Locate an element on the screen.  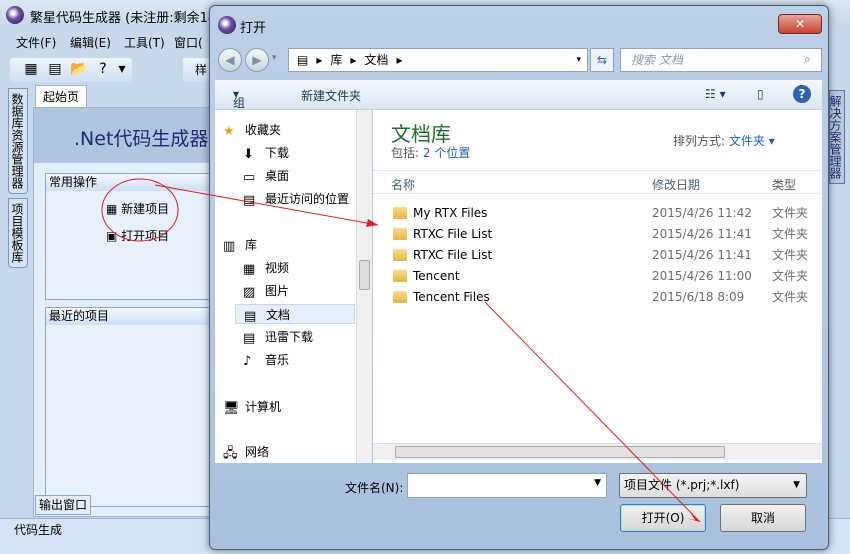
search-icon: ⌕ is located at coordinates (807, 59).